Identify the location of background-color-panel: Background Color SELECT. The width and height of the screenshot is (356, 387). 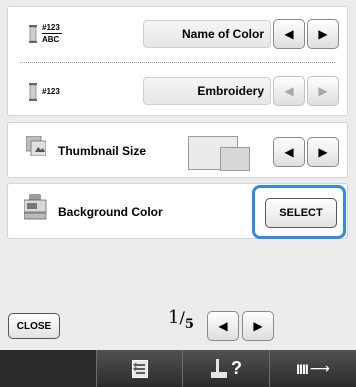
(177, 211).